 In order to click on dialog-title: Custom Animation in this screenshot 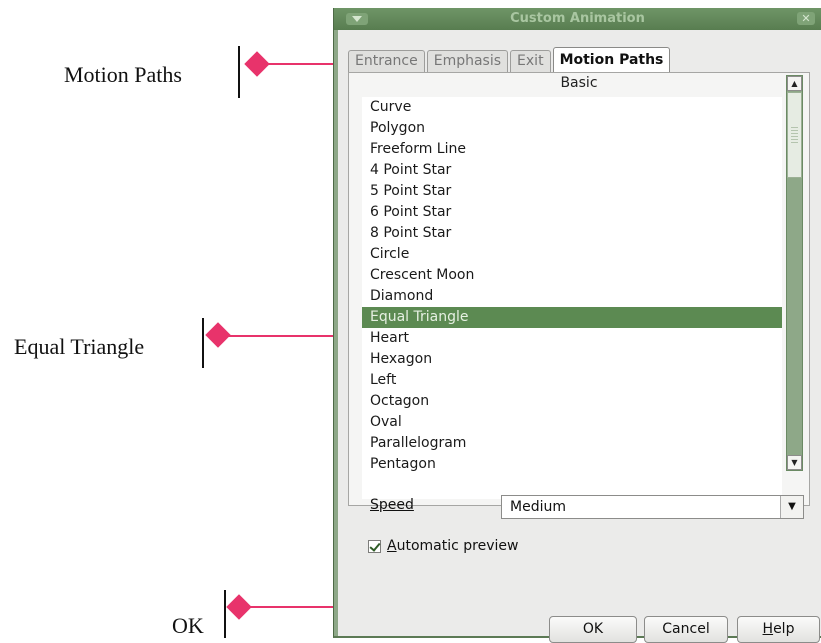, I will do `click(577, 18)`.